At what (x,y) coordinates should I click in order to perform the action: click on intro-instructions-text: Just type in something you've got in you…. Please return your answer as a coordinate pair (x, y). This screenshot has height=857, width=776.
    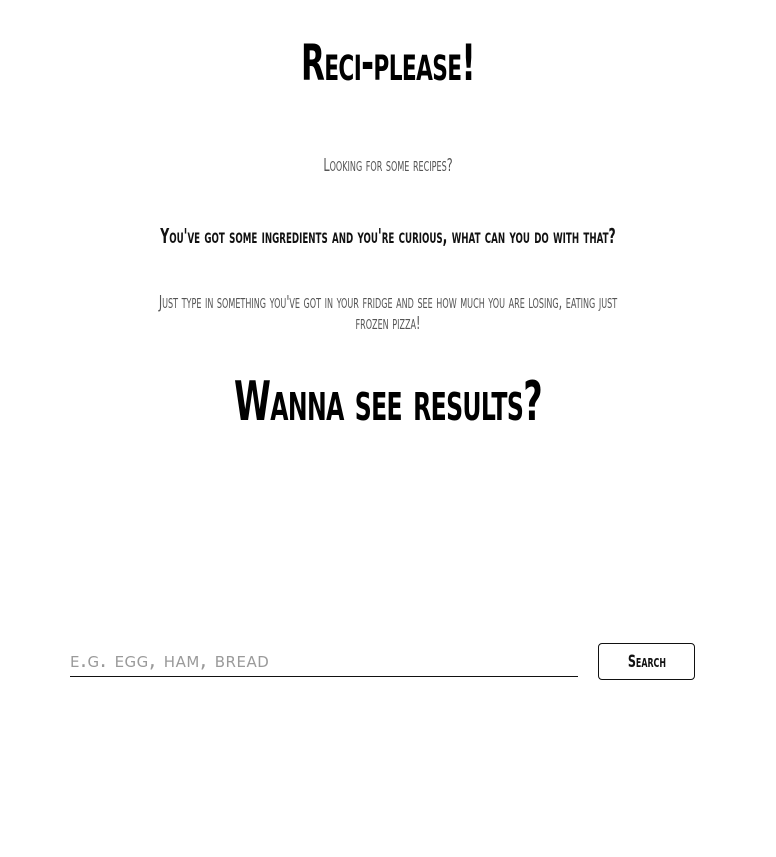
    Looking at the image, I should click on (388, 313).